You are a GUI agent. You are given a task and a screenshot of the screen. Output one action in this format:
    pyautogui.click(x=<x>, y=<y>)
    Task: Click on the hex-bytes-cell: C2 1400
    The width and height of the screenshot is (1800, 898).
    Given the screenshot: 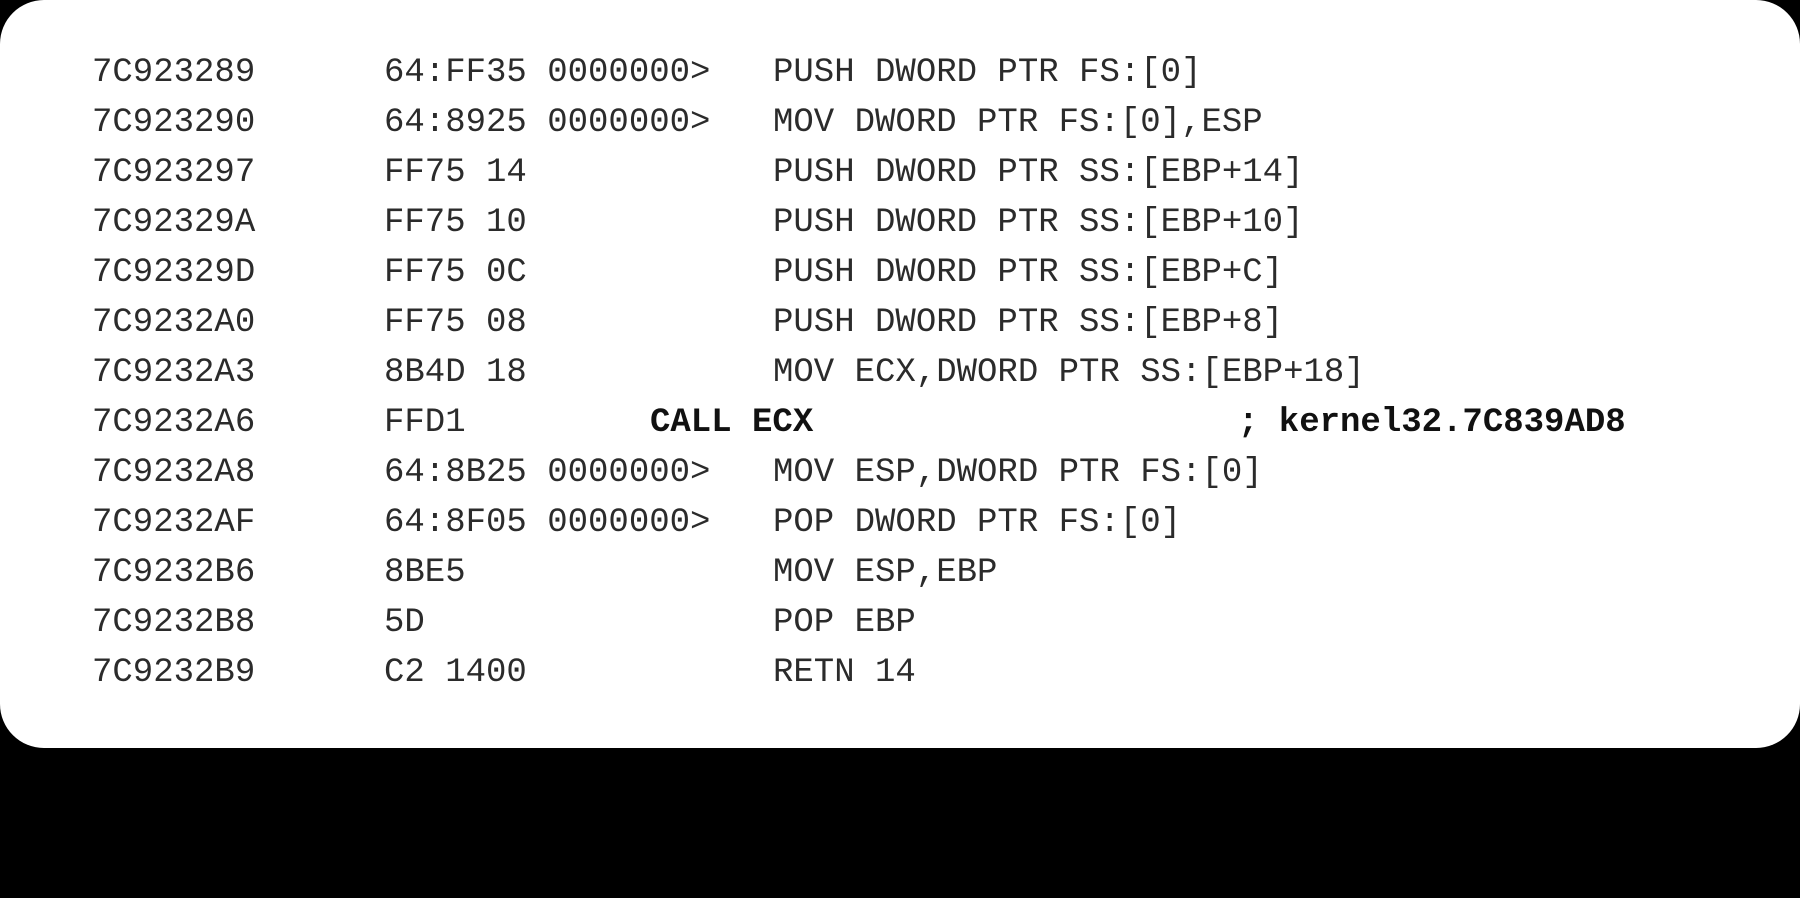 What is the action you would take?
    pyautogui.click(x=455, y=673)
    